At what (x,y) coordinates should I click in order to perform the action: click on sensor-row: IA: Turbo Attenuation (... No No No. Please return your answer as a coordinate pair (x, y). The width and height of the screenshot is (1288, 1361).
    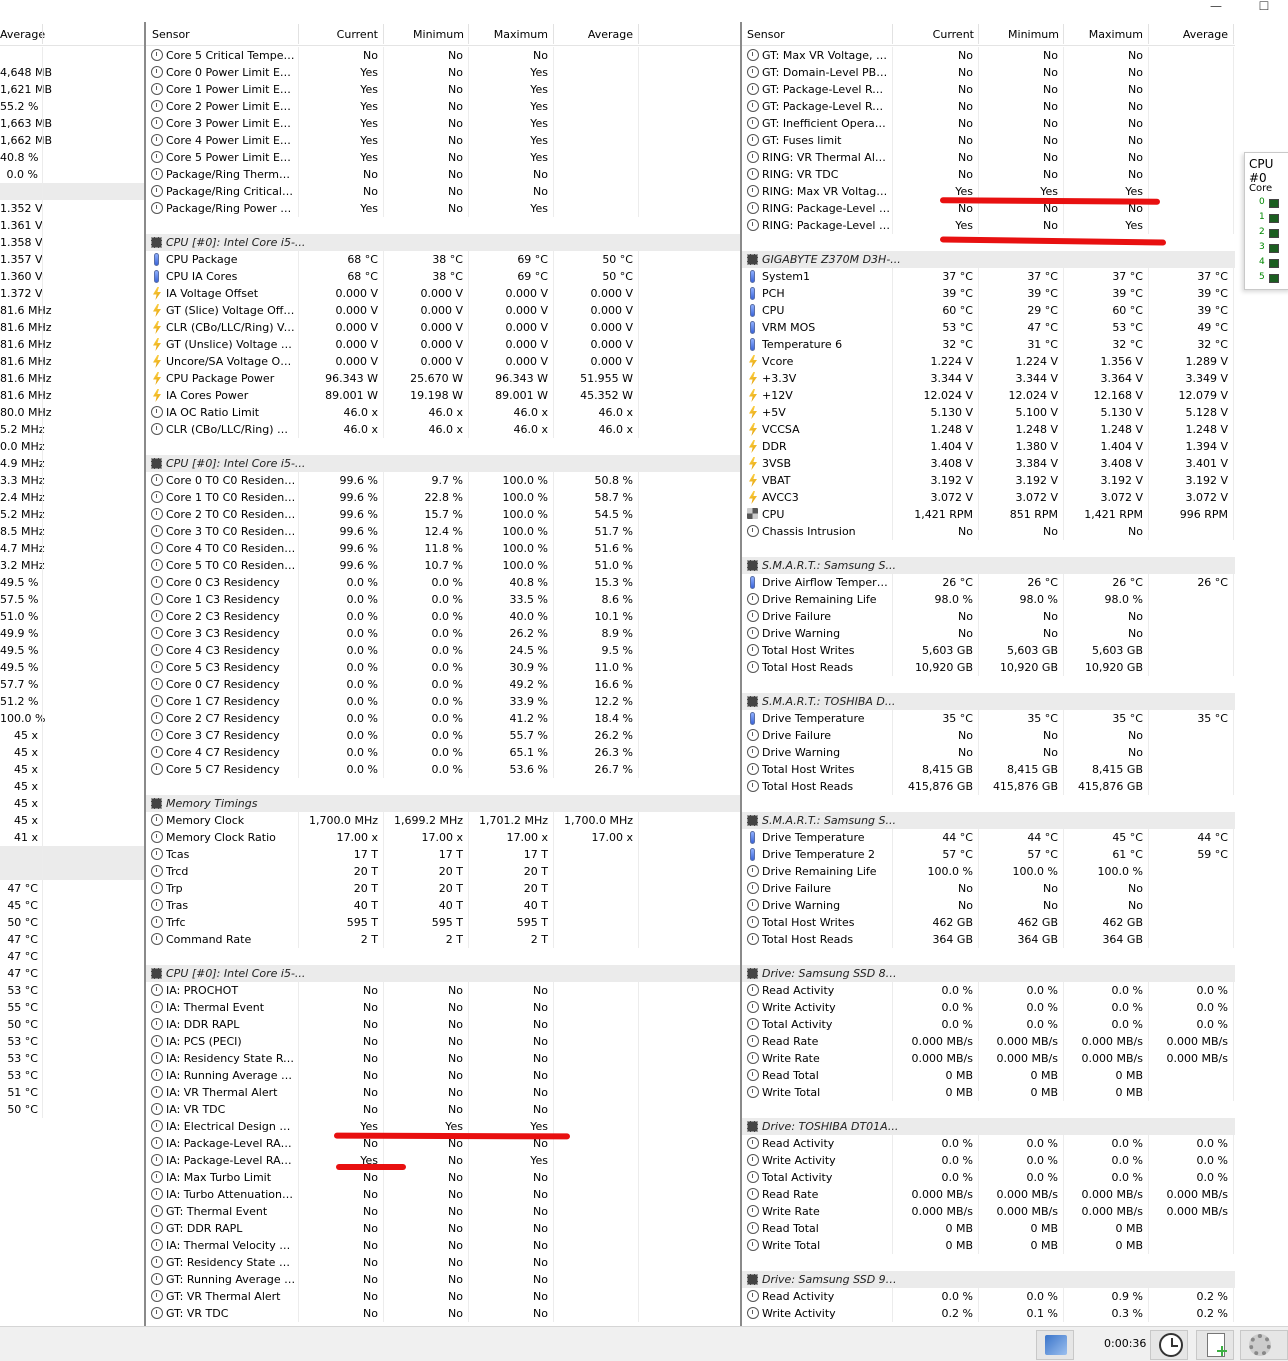
    Looking at the image, I should click on (443, 1194).